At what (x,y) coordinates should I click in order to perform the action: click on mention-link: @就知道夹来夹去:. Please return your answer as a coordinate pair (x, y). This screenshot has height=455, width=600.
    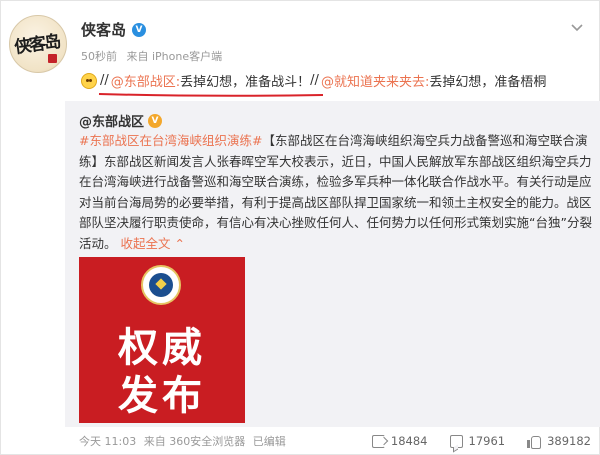
    Looking at the image, I should click on (375, 80).